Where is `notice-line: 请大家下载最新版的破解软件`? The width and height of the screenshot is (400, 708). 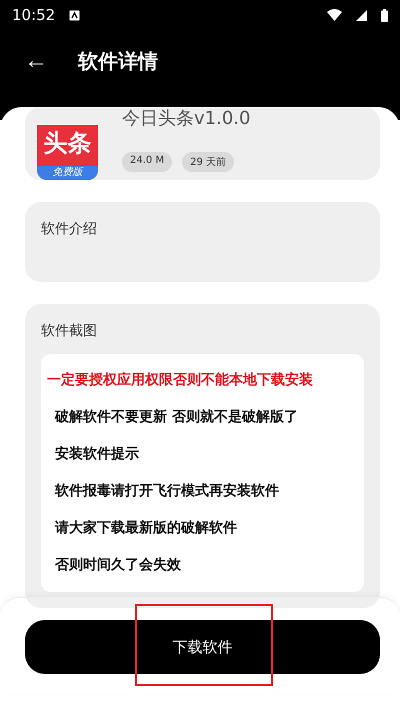 notice-line: 请大家下载最新版的破解软件 is located at coordinates (146, 528).